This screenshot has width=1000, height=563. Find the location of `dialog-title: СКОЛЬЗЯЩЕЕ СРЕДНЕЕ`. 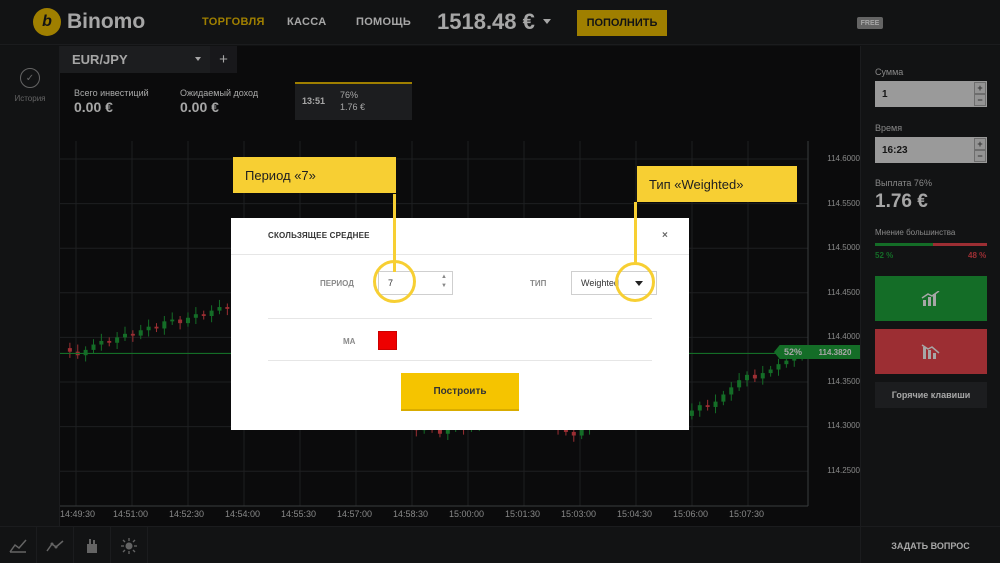

dialog-title: СКОЛЬЗЯЩЕЕ СРЕДНЕЕ is located at coordinates (319, 235).